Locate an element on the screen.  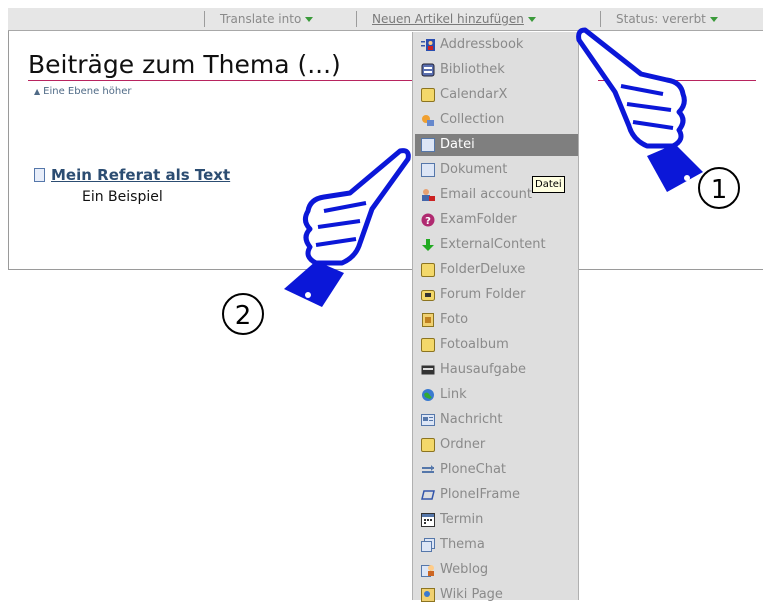
menu-item-datei: Datei is located at coordinates (496, 145).